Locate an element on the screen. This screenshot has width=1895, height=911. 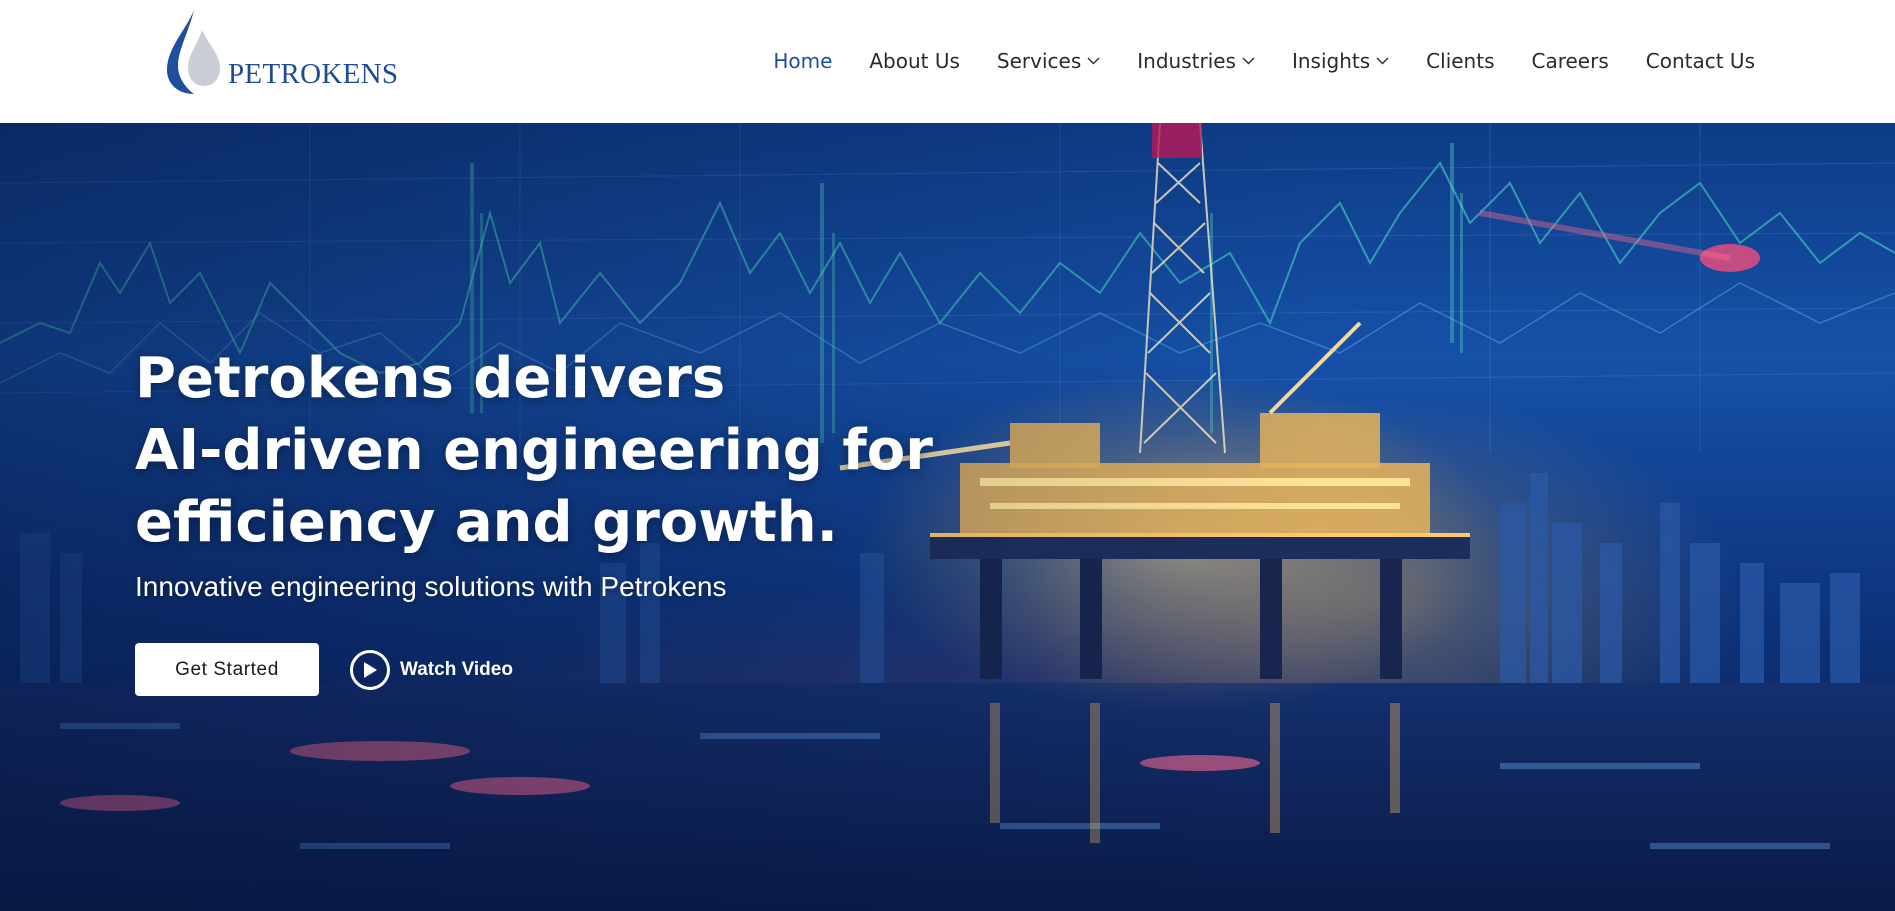
hero-title-line: efficiency and growth. is located at coordinates (486, 522).